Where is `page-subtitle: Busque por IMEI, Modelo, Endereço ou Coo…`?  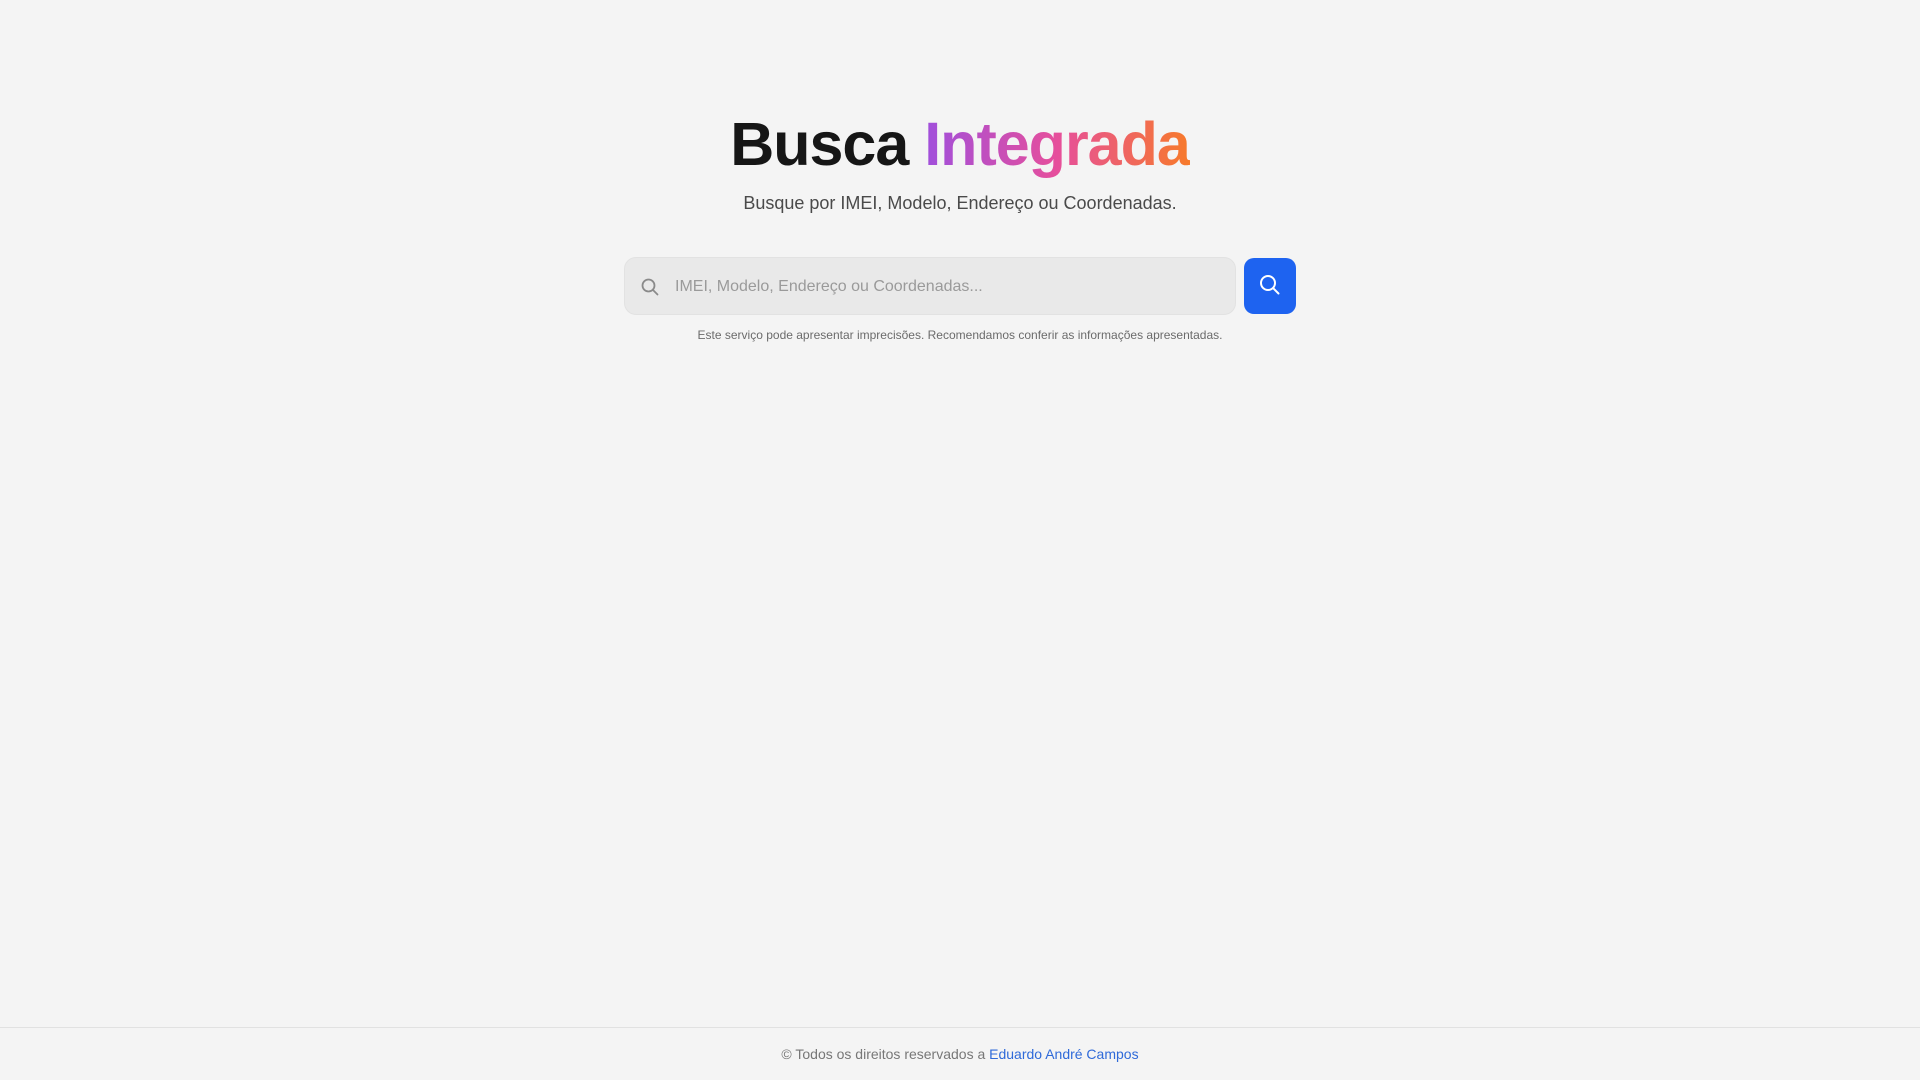 page-subtitle: Busque por IMEI, Modelo, Endereço ou Coo… is located at coordinates (960, 203).